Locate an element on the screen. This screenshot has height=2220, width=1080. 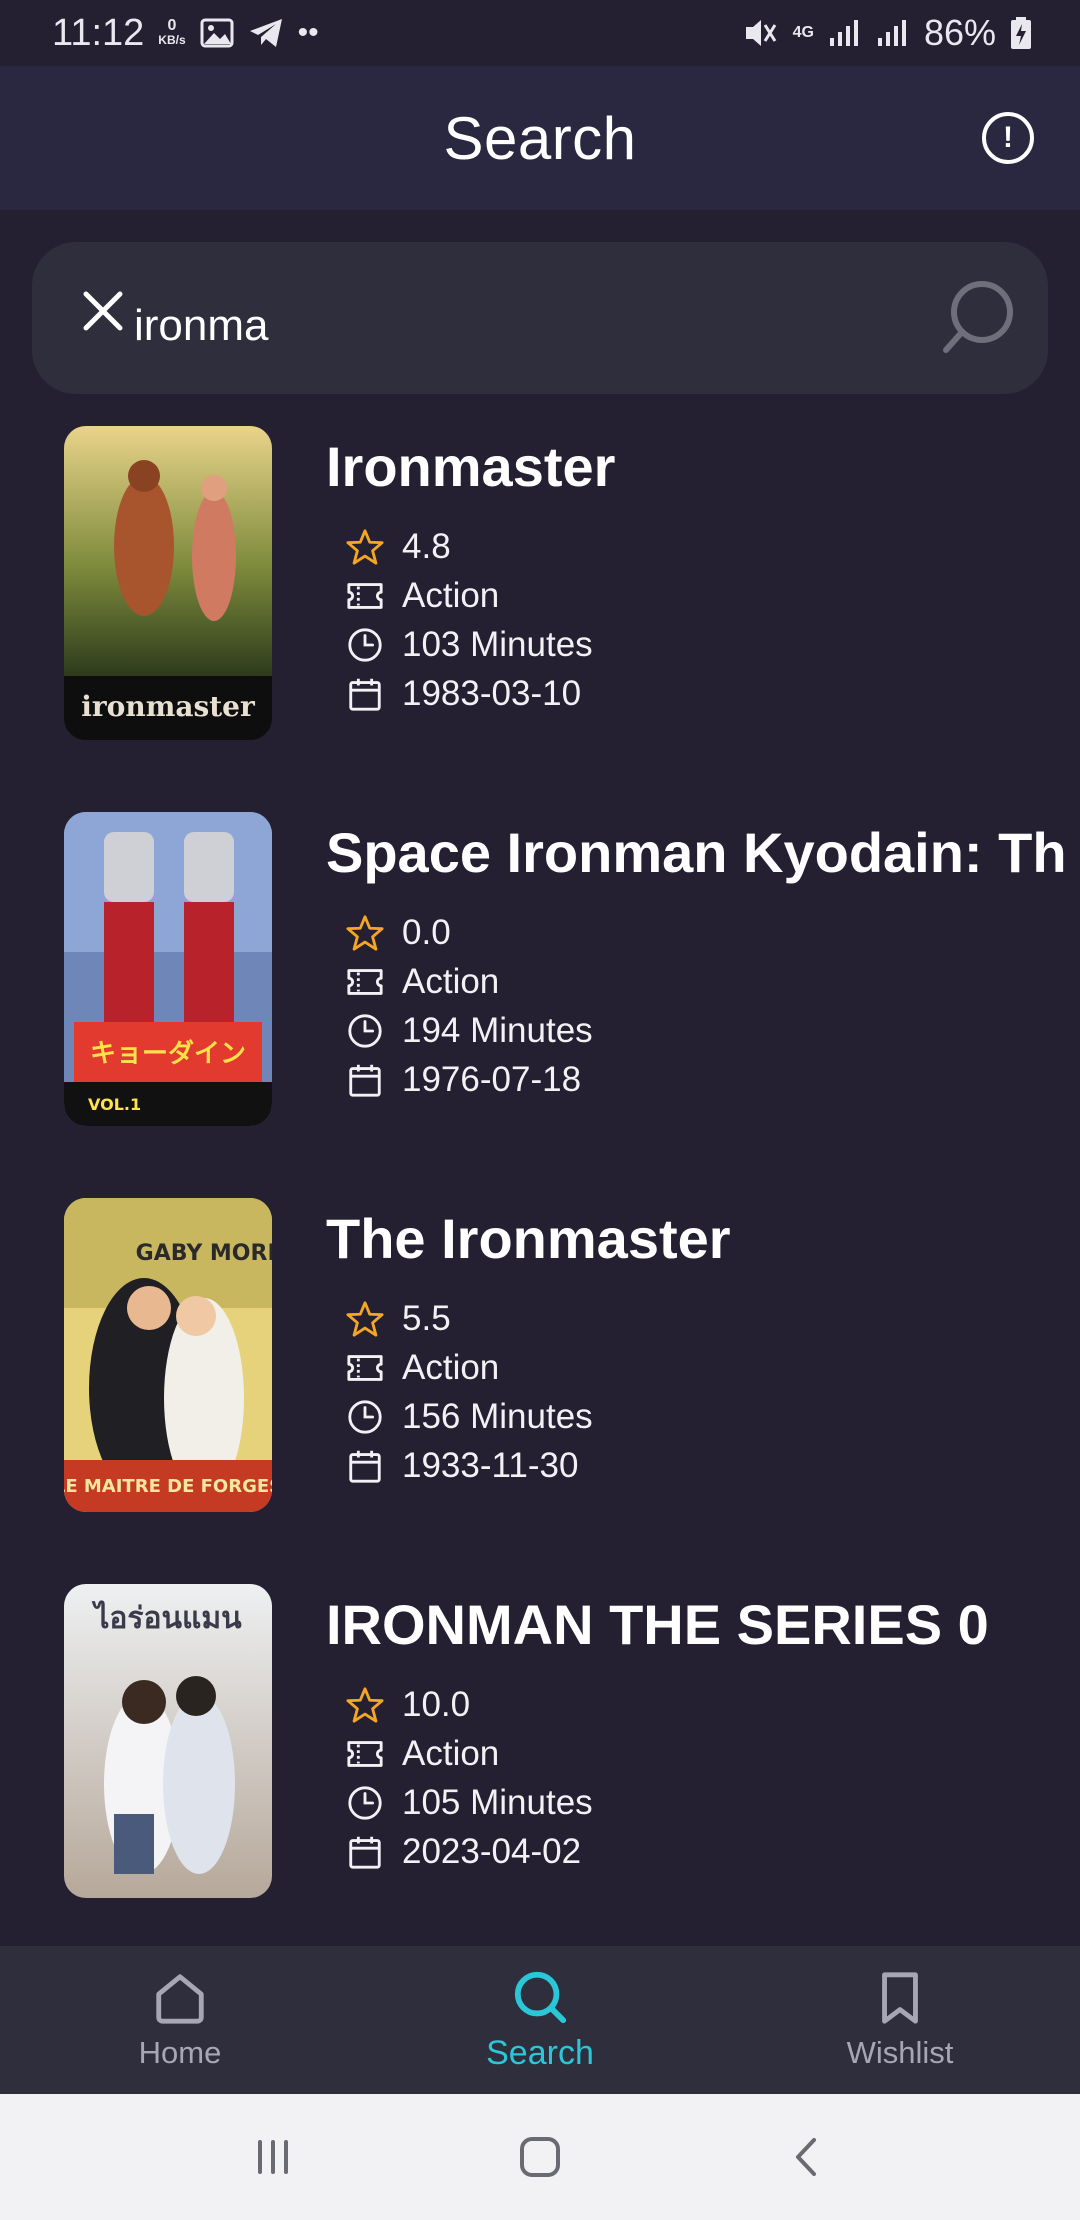
poster-image: キョーダイン VOL.1 is located at coordinates (168, 969).